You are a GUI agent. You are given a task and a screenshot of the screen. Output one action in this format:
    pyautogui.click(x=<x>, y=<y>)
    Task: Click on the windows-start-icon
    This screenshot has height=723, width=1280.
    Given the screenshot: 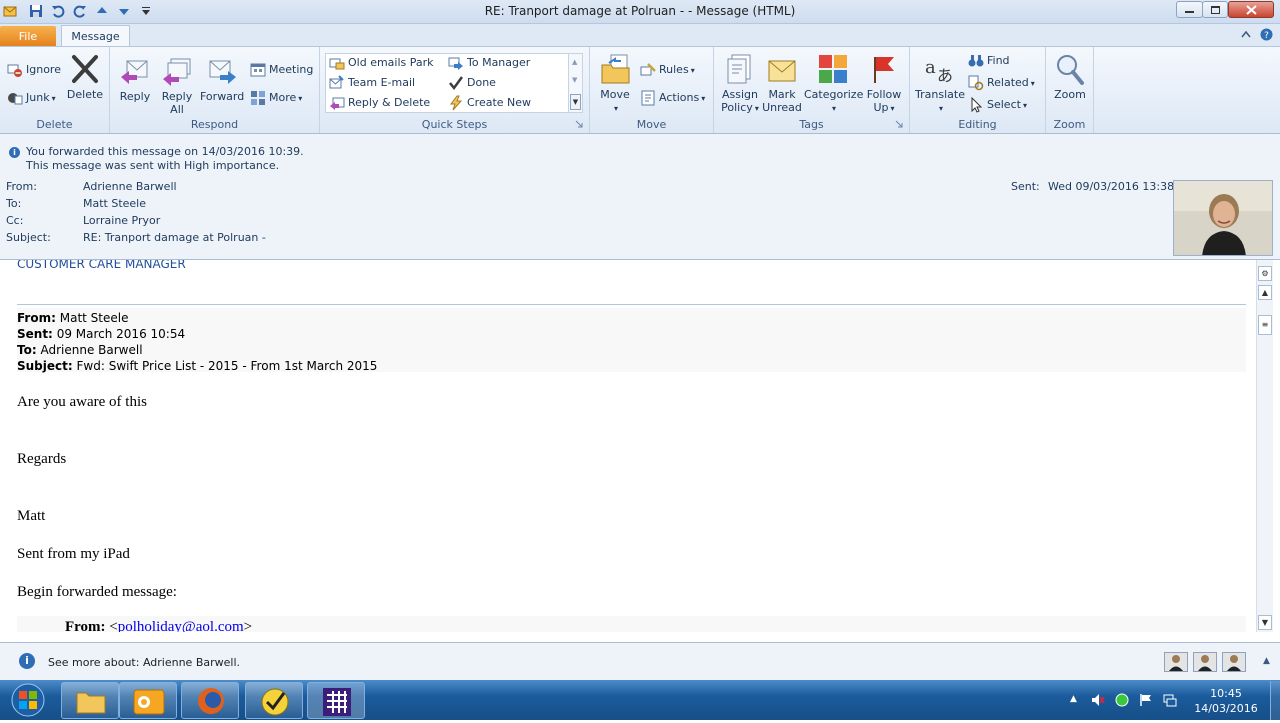 What is the action you would take?
    pyautogui.click(x=28, y=700)
    